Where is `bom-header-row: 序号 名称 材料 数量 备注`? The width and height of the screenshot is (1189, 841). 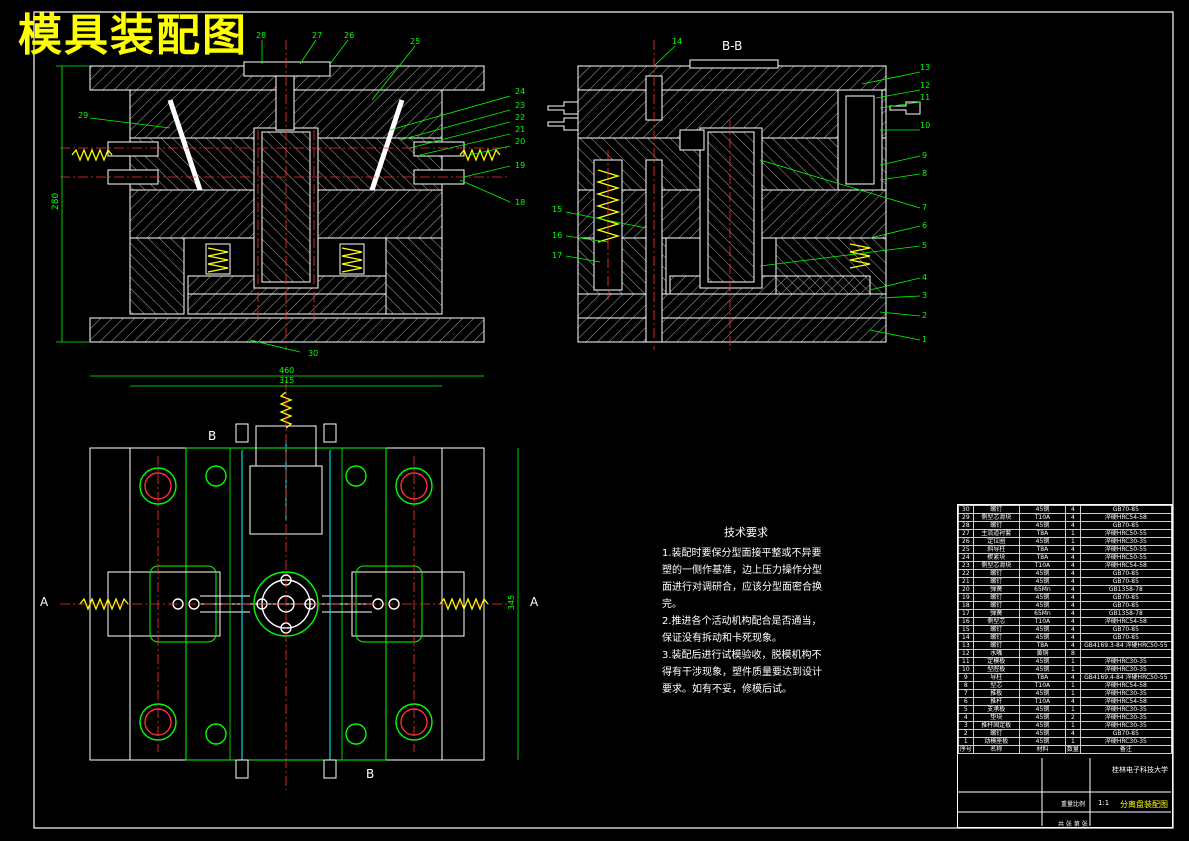
bom-header-row: 序号 名称 材料 数量 备注 is located at coordinates (1065, 749).